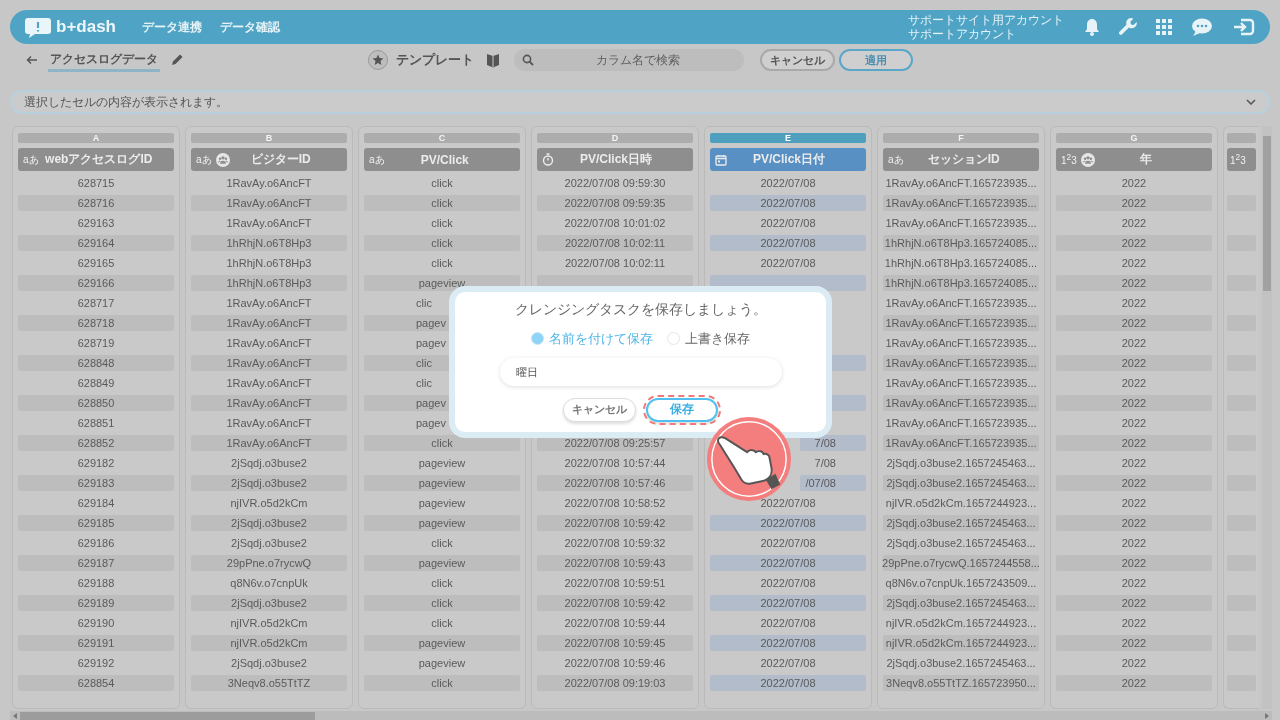 The width and height of the screenshot is (1280, 720). Describe the element at coordinates (833, 443) in the screenshot. I see `table-cell: 7/08` at that location.